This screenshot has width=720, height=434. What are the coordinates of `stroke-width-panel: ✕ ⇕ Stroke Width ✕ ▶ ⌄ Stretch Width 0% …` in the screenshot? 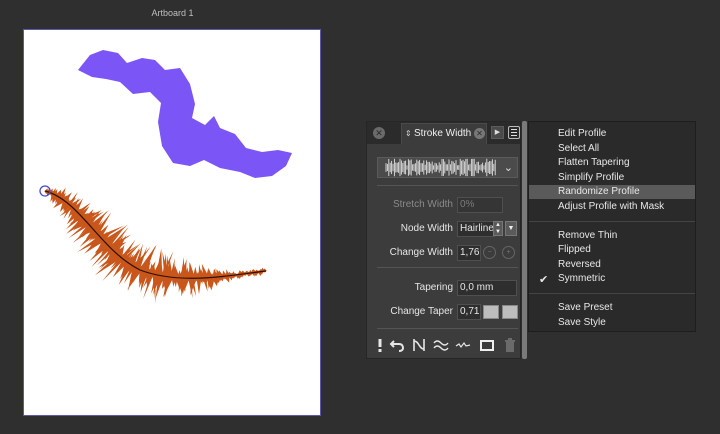 It's located at (443, 240).